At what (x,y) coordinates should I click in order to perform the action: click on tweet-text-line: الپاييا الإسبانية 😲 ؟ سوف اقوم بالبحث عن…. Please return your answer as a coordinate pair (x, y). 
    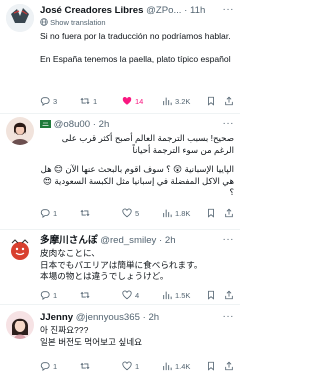
    Looking at the image, I should click on (137, 180).